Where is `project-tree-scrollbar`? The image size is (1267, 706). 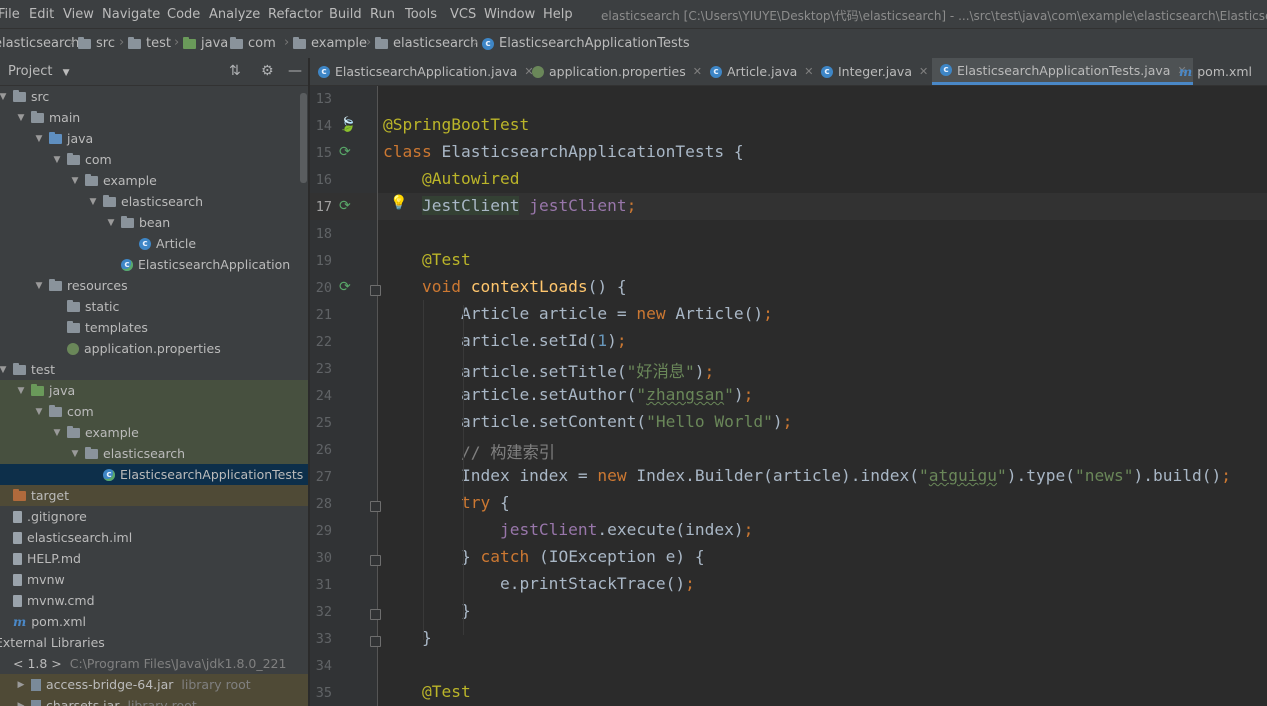 project-tree-scrollbar is located at coordinates (303, 138).